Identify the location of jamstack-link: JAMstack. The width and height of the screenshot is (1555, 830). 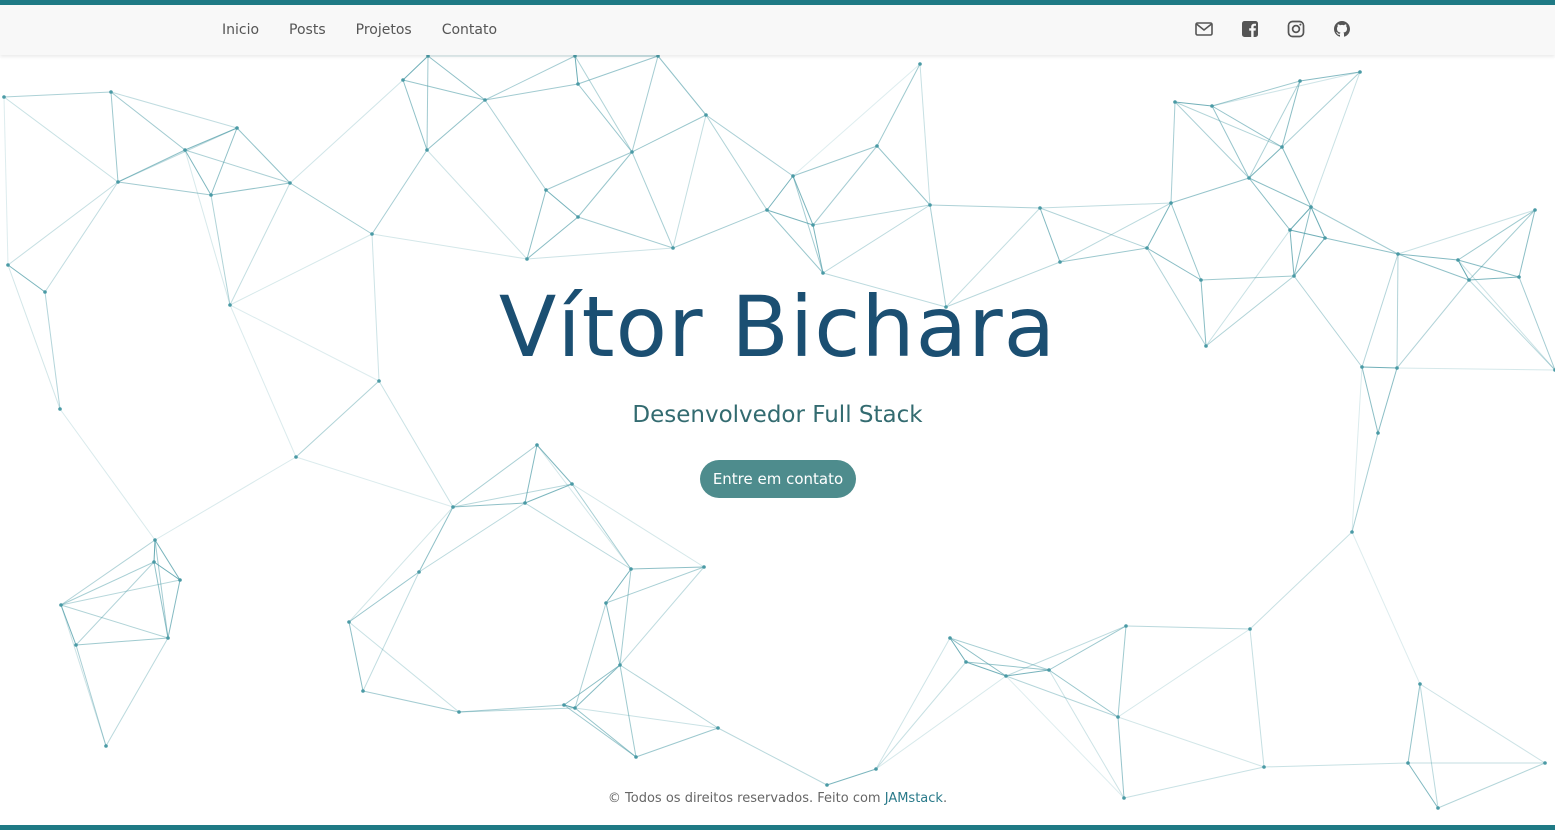
(914, 798).